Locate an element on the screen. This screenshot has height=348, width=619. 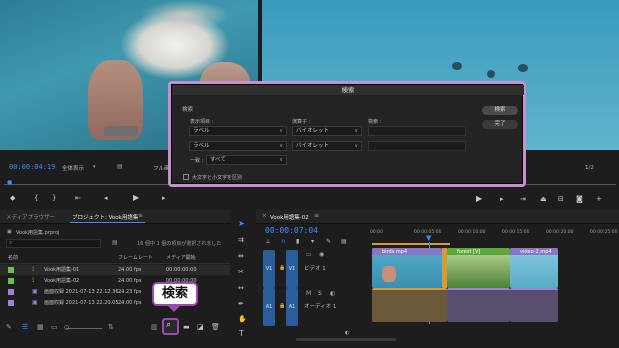
timeline-scrollbar is located at coordinates (346, 339).